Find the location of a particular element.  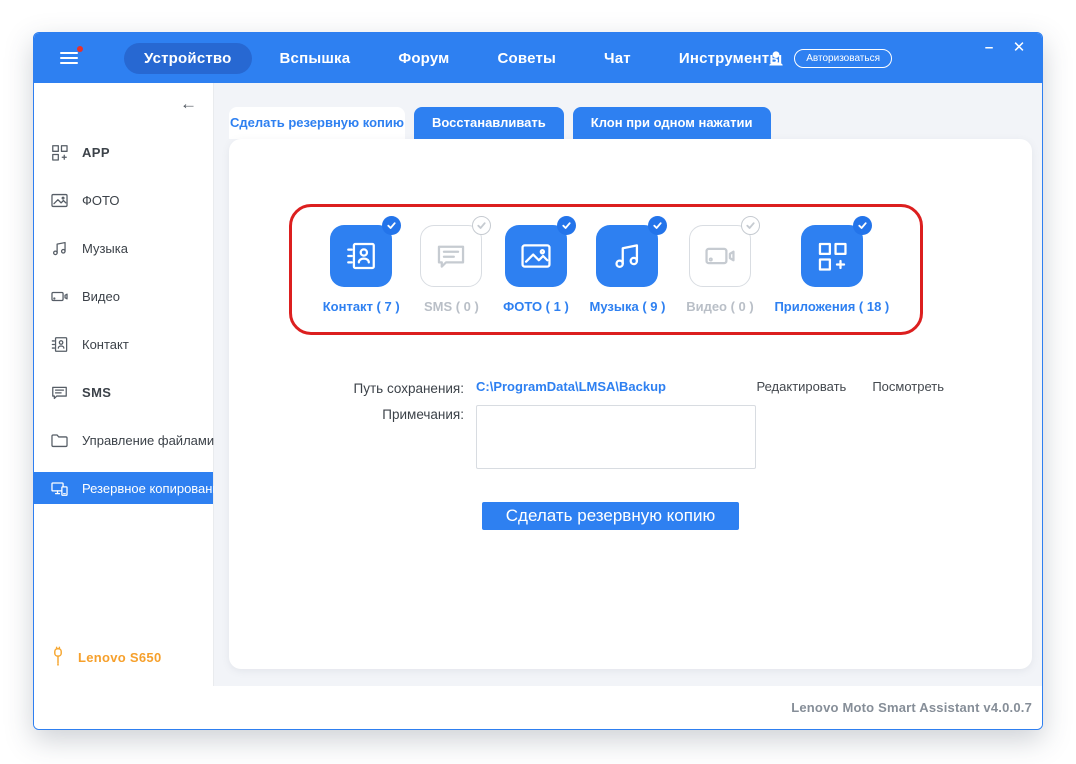

sidebar-item-label: Управление файлами is located at coordinates (148, 440).